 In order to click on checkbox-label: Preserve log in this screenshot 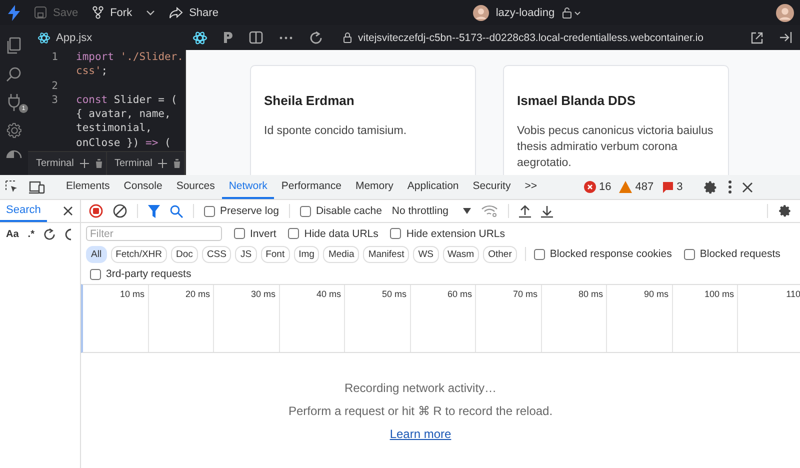, I will do `click(249, 211)`.